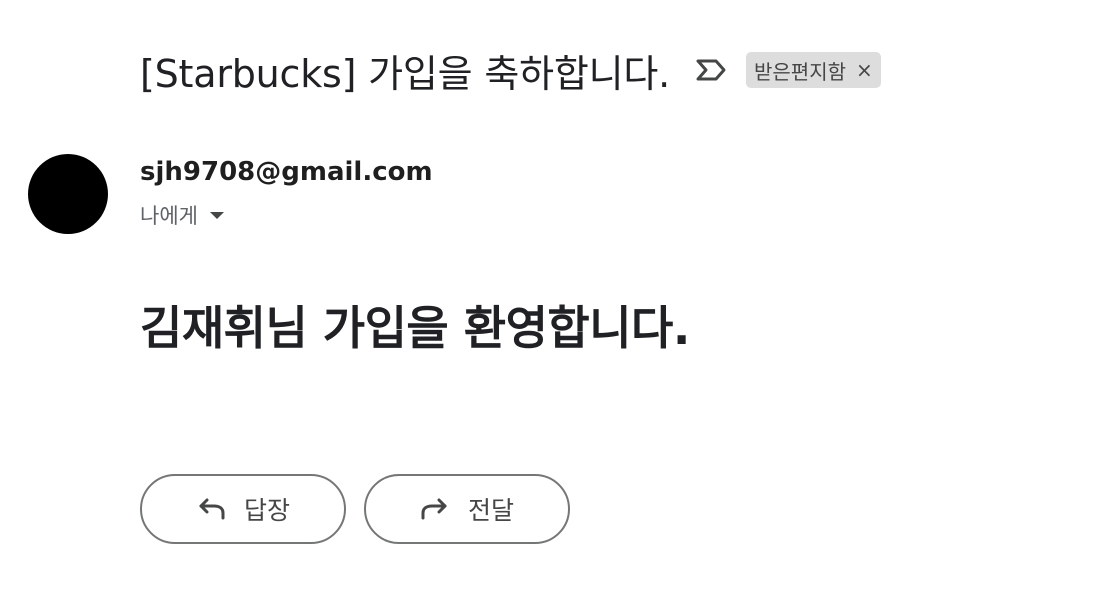 The width and height of the screenshot is (1114, 590). What do you see at coordinates (405, 73) in the screenshot?
I see `email-subject: [Starbucks] 가입을 축하합니다.` at bounding box center [405, 73].